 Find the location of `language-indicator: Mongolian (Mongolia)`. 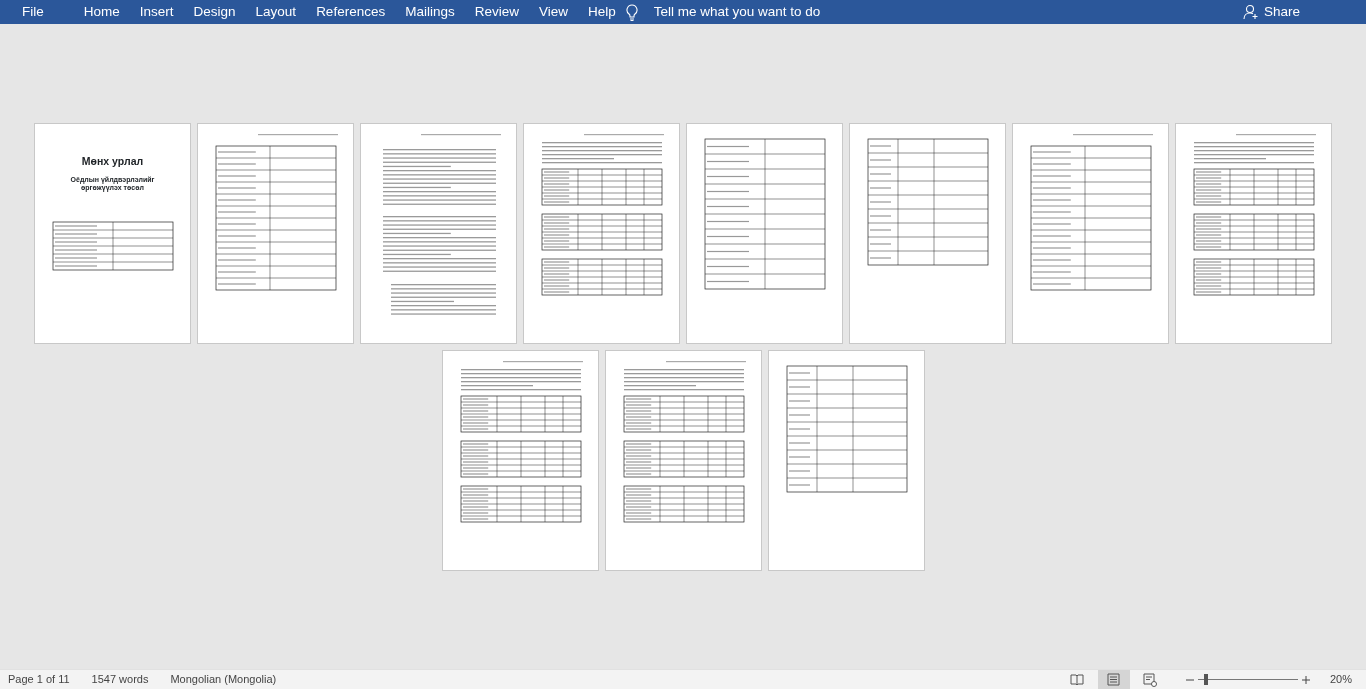

language-indicator: Mongolian (Mongolia) is located at coordinates (223, 680).